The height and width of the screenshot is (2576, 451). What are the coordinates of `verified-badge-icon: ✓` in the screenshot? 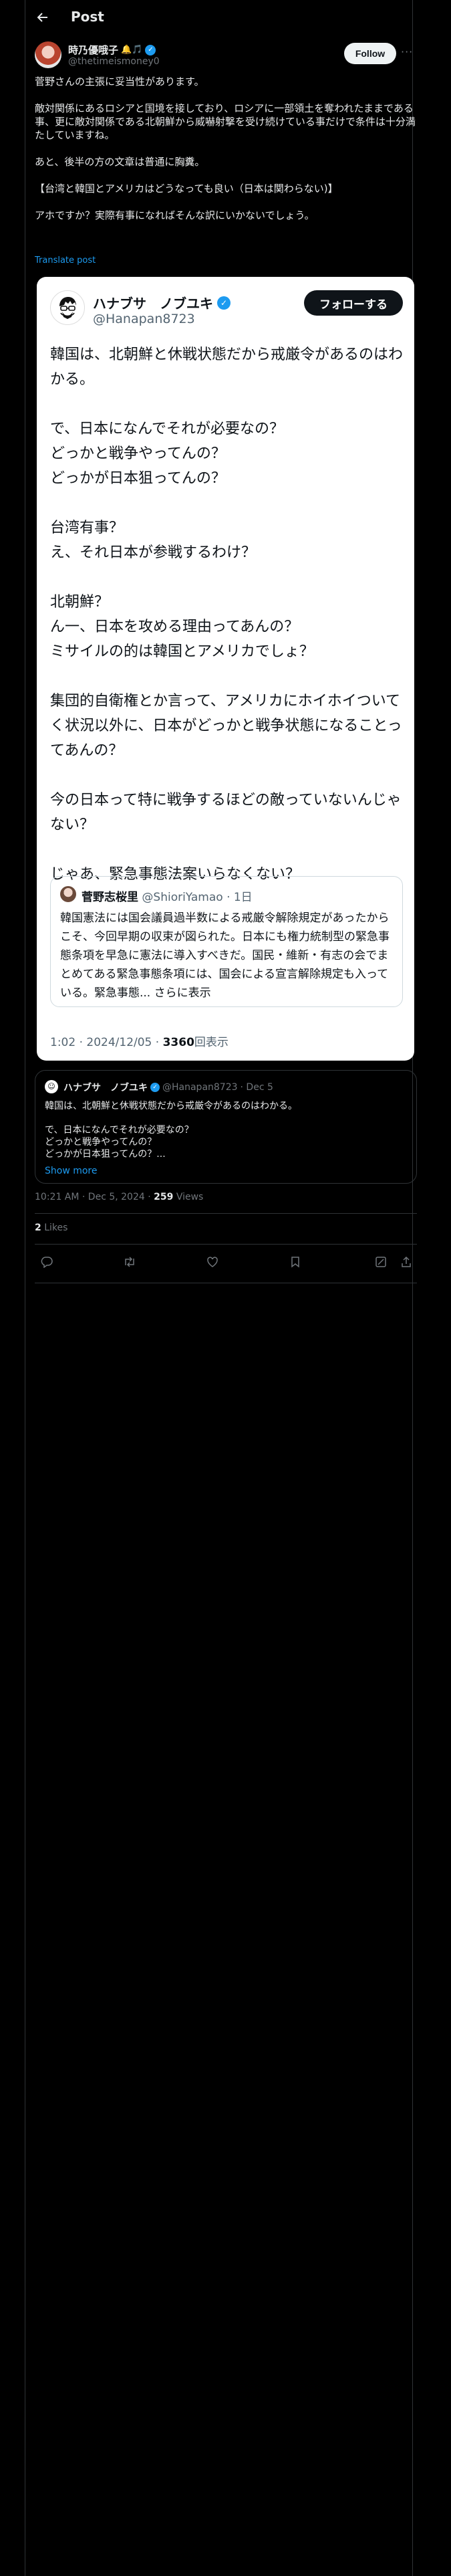 It's located at (150, 50).